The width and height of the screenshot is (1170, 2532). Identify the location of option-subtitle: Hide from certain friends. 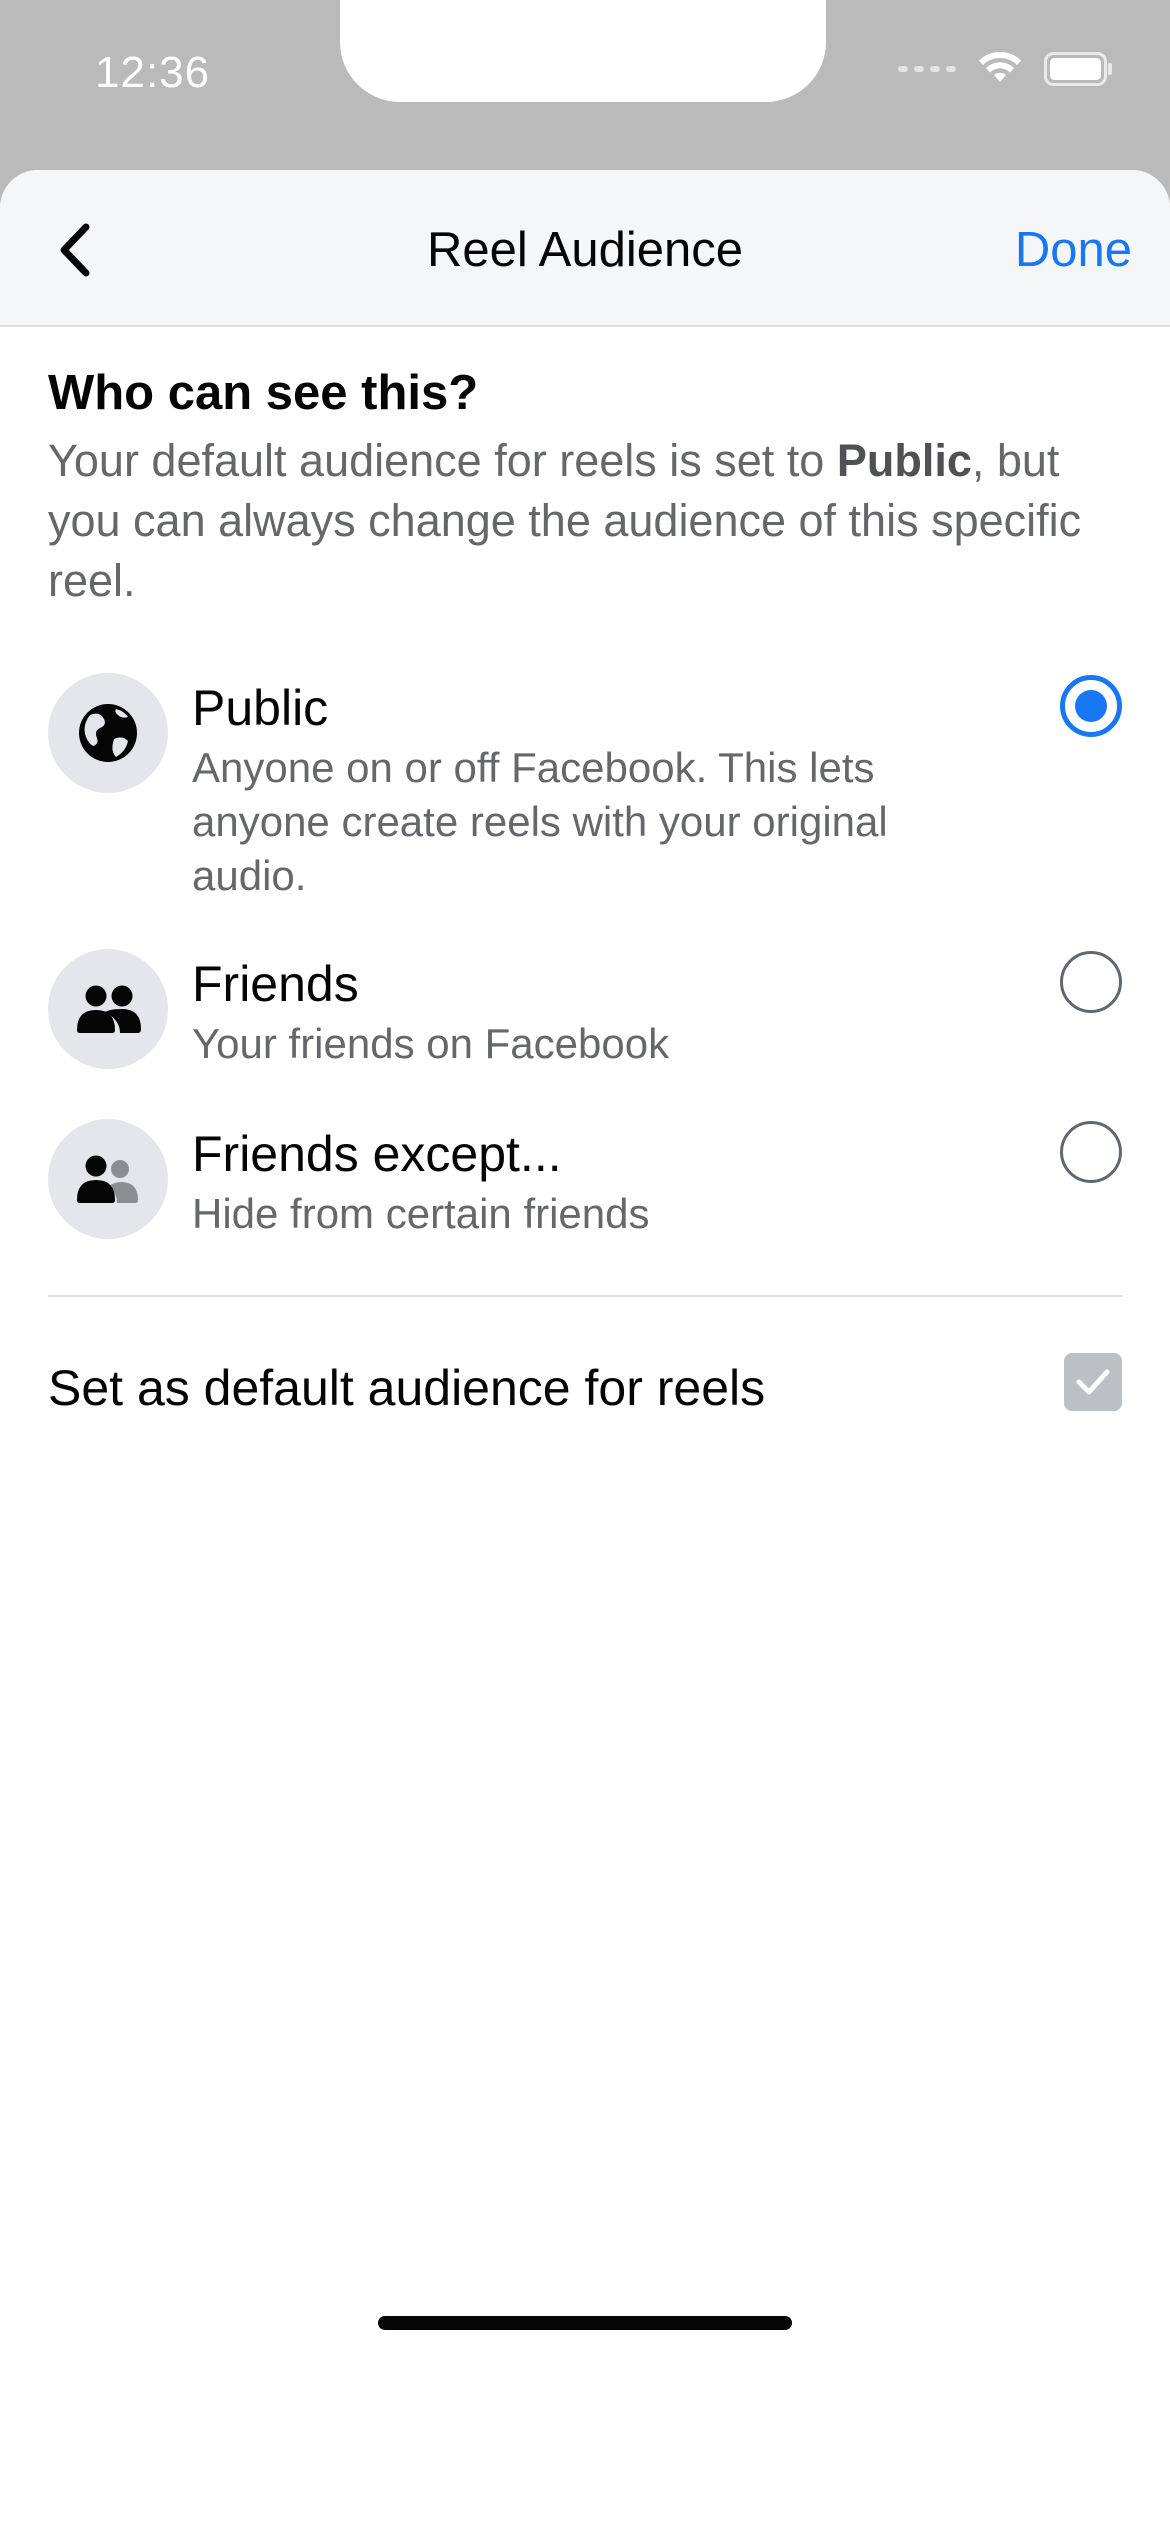
(421, 1213).